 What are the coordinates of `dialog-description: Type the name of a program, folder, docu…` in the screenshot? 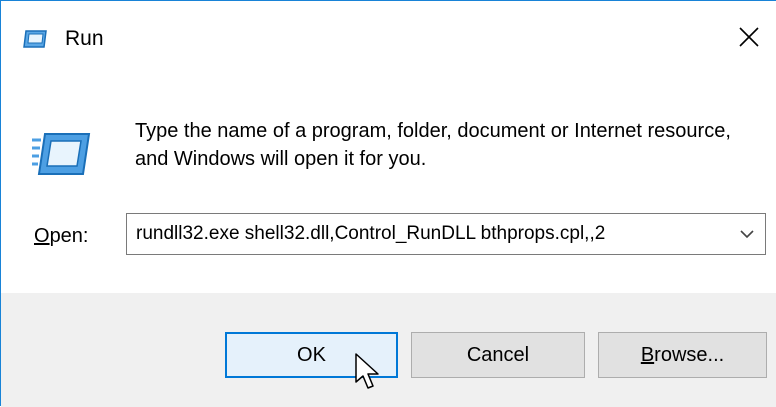 It's located at (433, 145).